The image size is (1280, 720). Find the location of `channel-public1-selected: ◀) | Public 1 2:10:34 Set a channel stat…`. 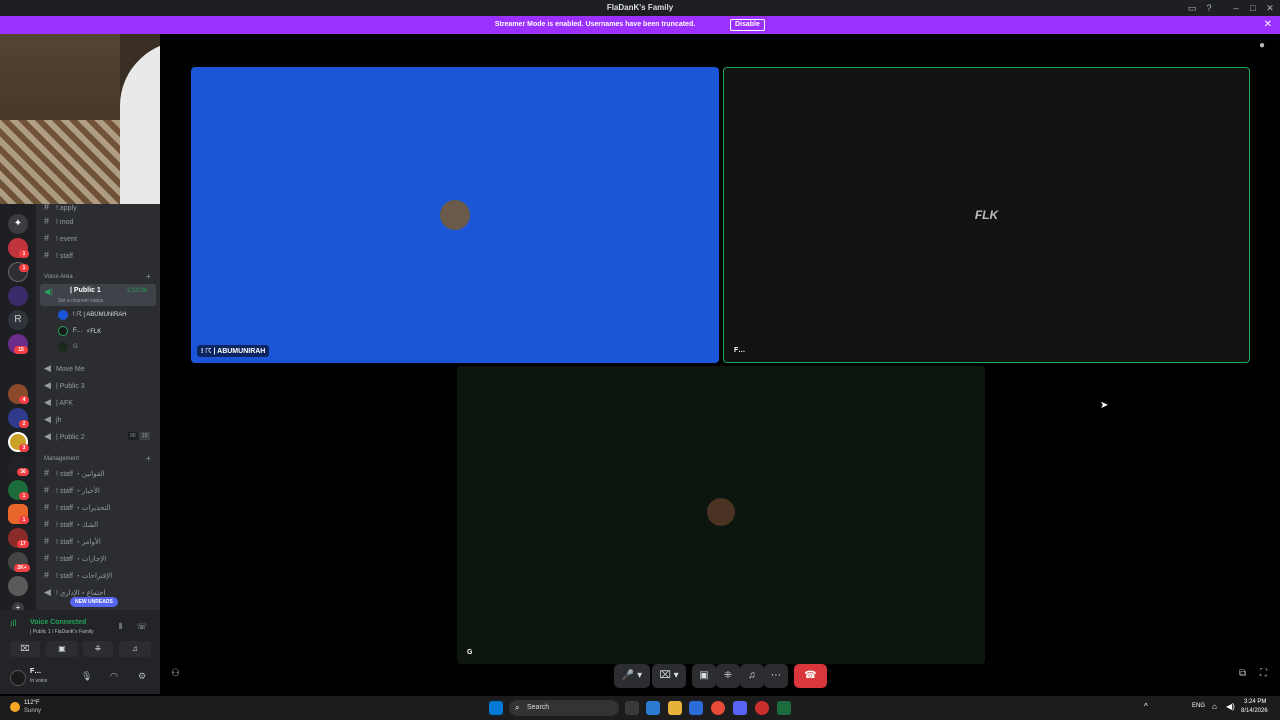

channel-public1-selected: ◀) | Public 1 2:10:34 Set a channel stat… is located at coordinates (98, 295).